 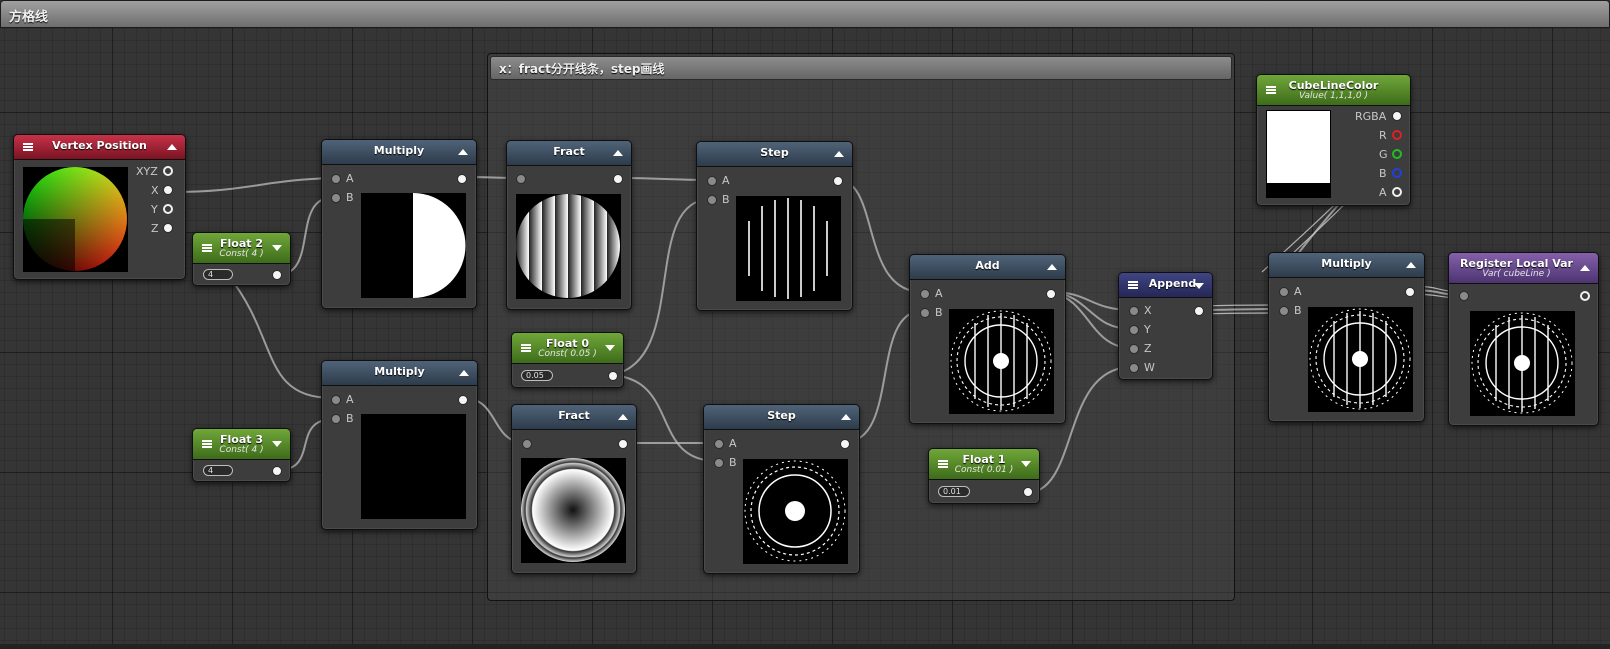 I want to click on float3-node: Float 3 Const( 4 ) 4, so click(x=241, y=455).